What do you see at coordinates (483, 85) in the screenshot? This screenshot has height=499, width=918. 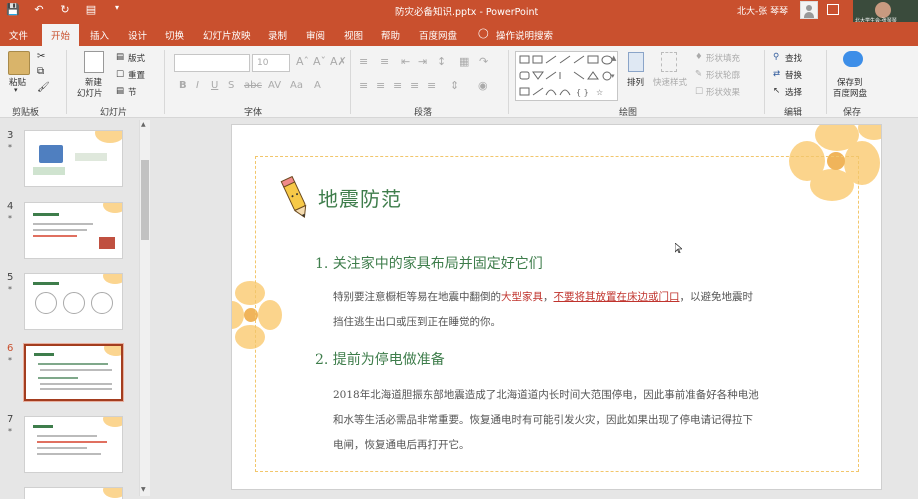 I see `smartart-icon: ◉` at bounding box center [483, 85].